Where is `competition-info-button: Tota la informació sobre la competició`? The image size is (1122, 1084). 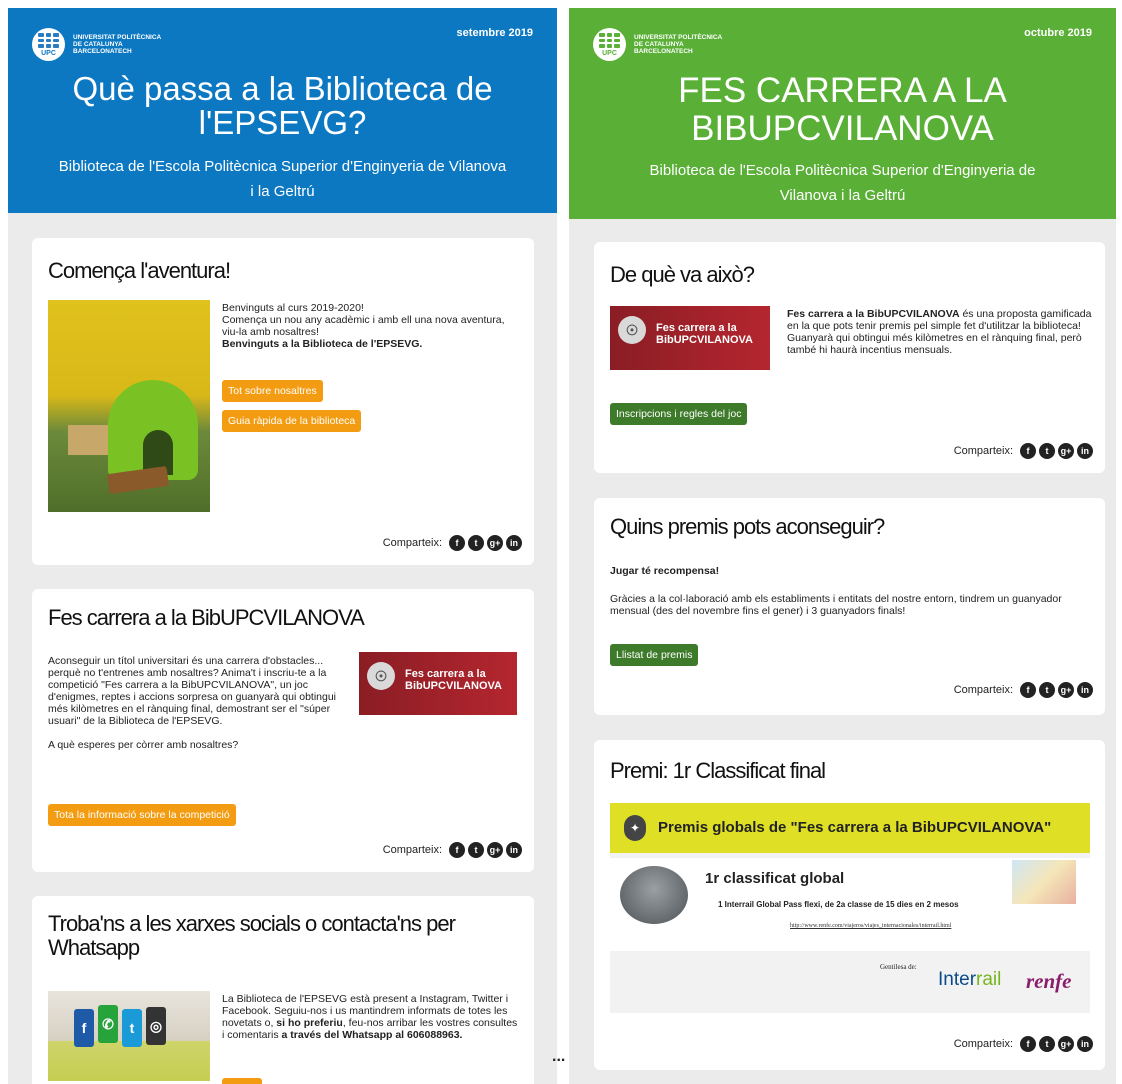 competition-info-button: Tota la informació sobre la competició is located at coordinates (142, 815).